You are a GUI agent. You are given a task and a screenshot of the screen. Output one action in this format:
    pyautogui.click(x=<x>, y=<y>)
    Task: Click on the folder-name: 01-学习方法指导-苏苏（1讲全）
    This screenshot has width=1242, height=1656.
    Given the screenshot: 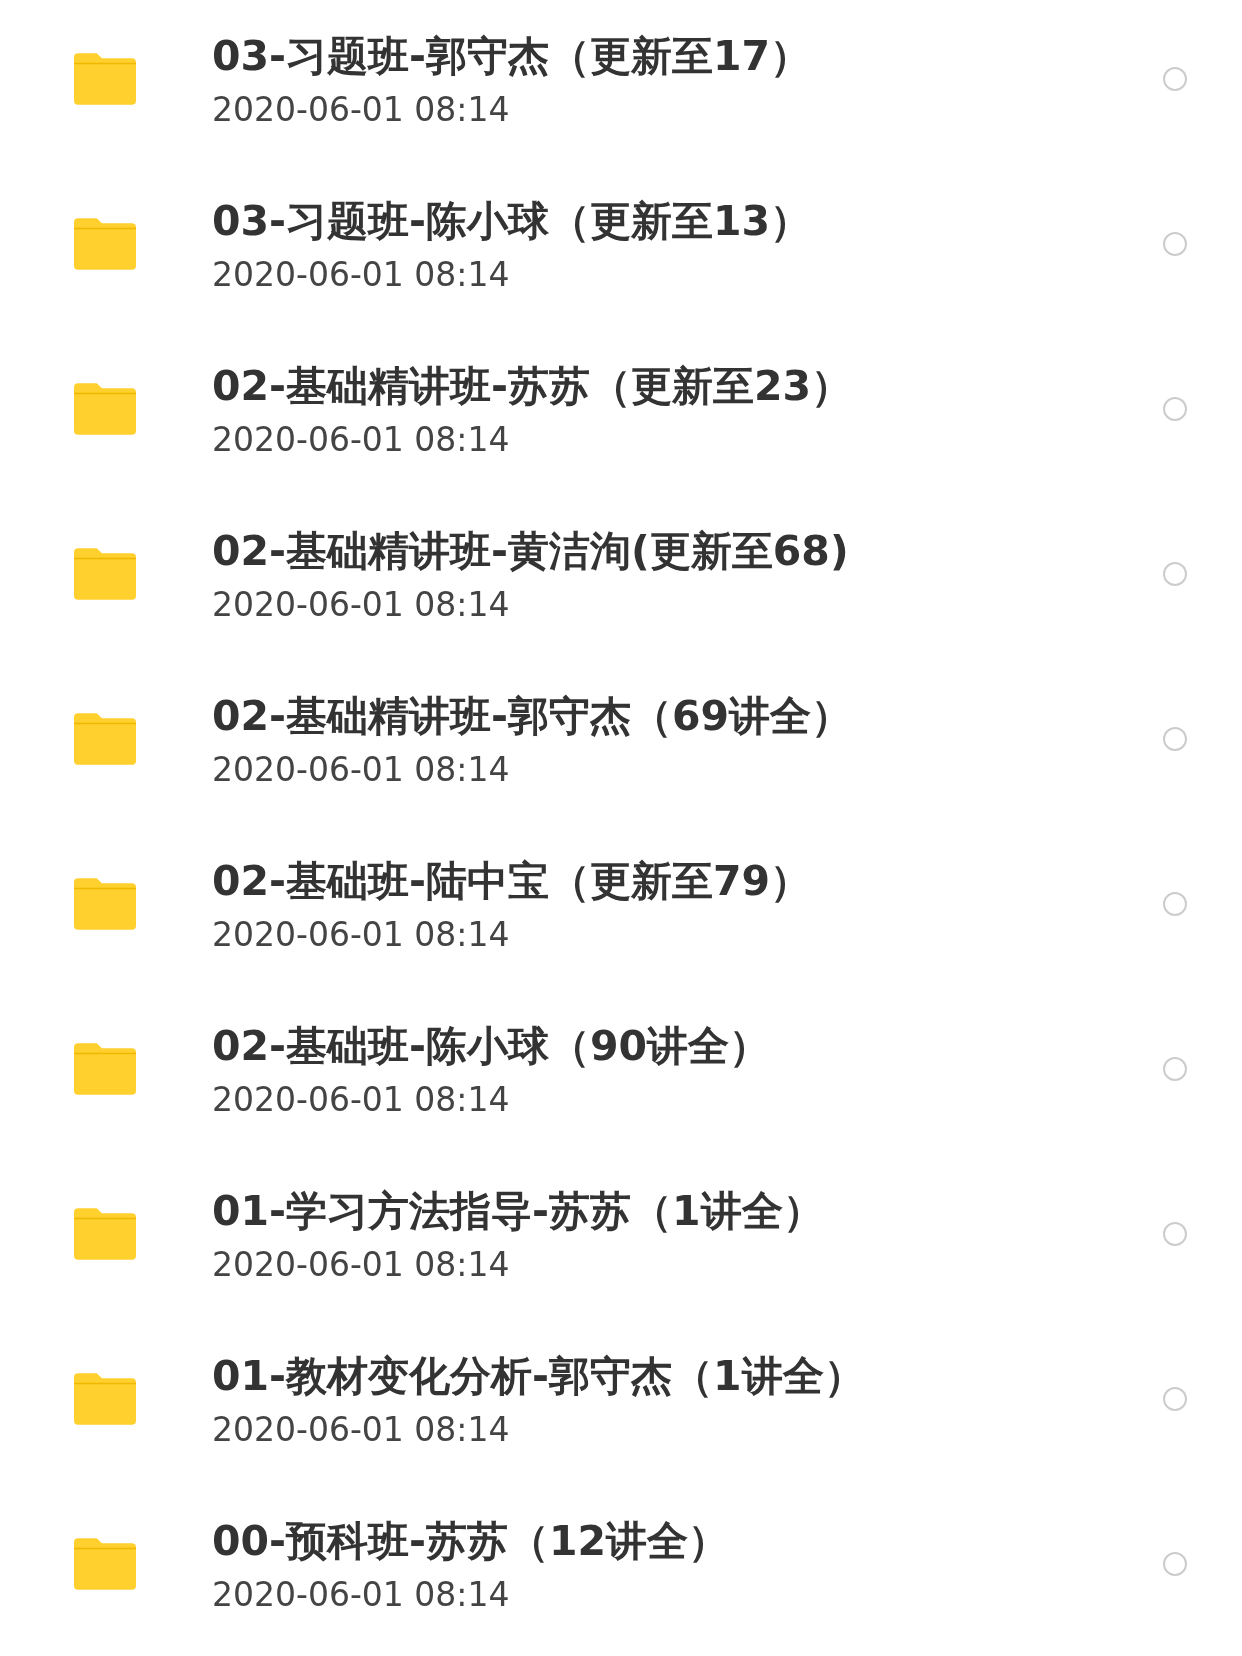 What is the action you would take?
    pyautogui.click(x=687, y=1211)
    